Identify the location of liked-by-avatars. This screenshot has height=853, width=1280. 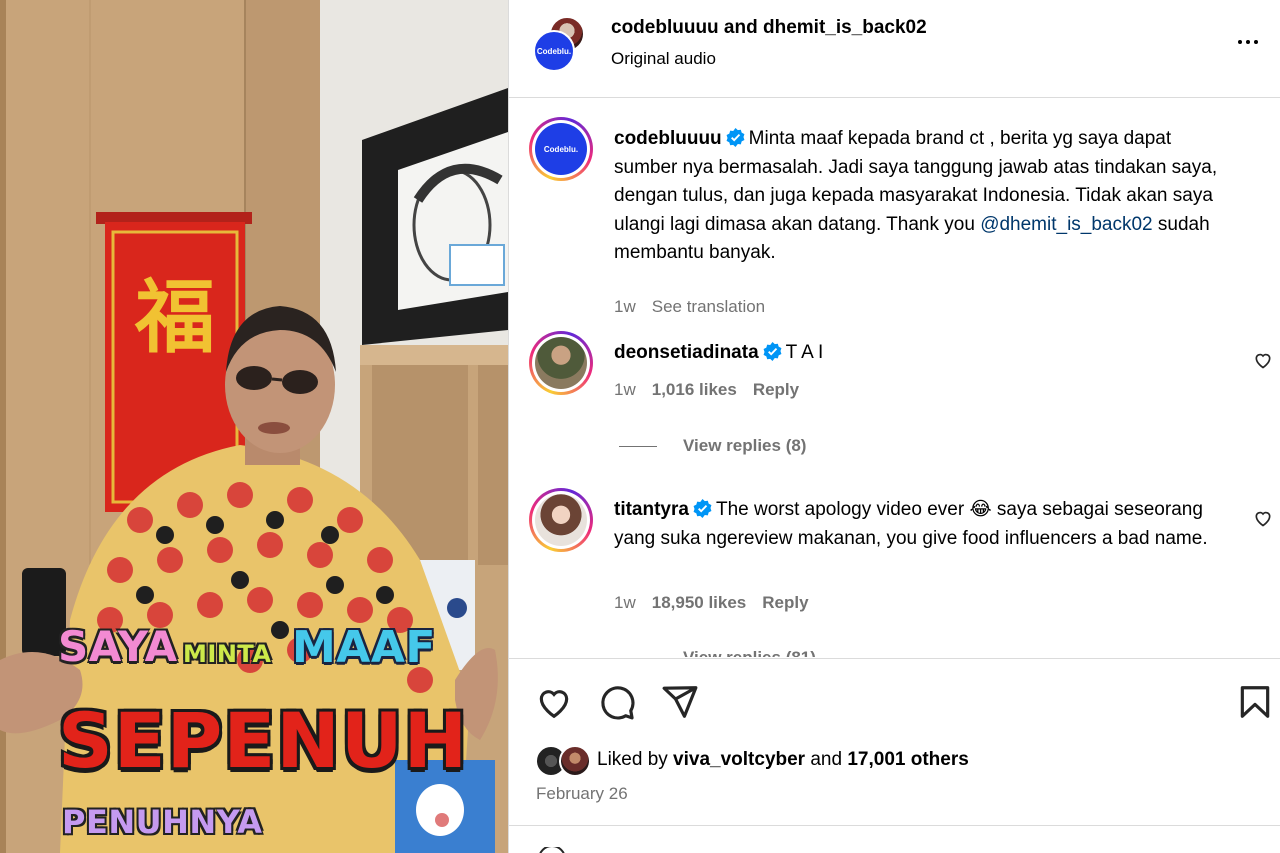
(565, 761).